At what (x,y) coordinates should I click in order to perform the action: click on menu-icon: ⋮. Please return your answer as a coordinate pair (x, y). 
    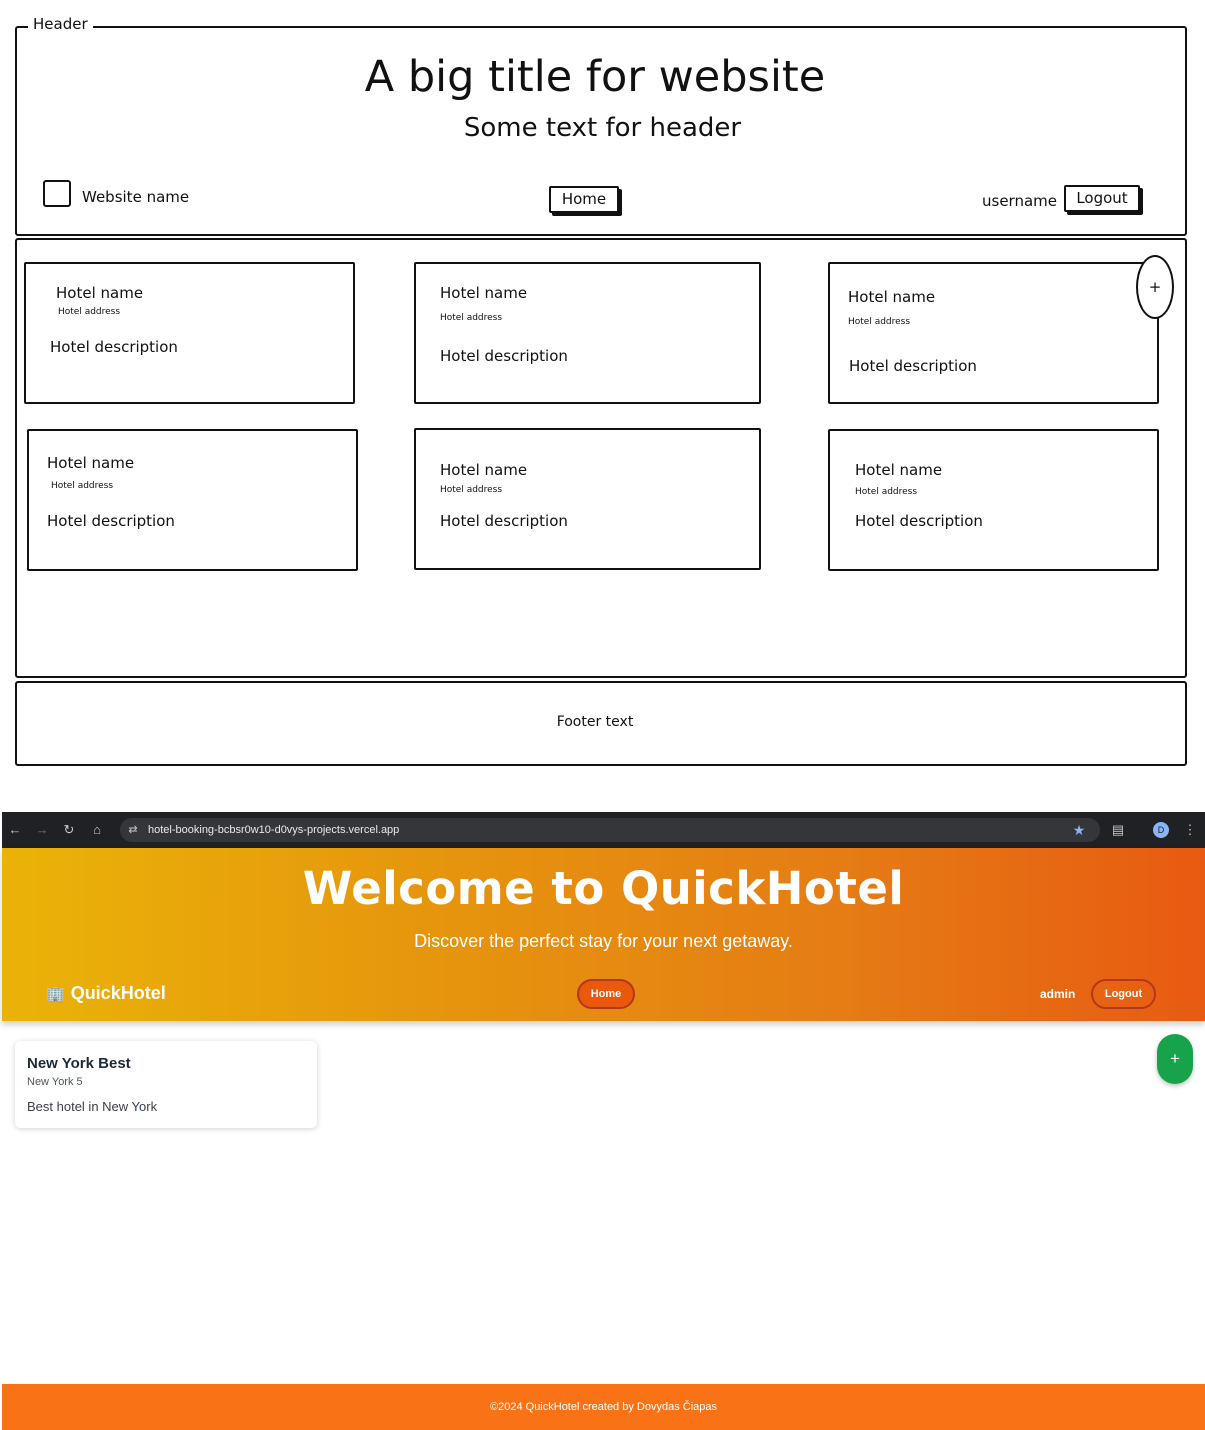
    Looking at the image, I should click on (1190, 830).